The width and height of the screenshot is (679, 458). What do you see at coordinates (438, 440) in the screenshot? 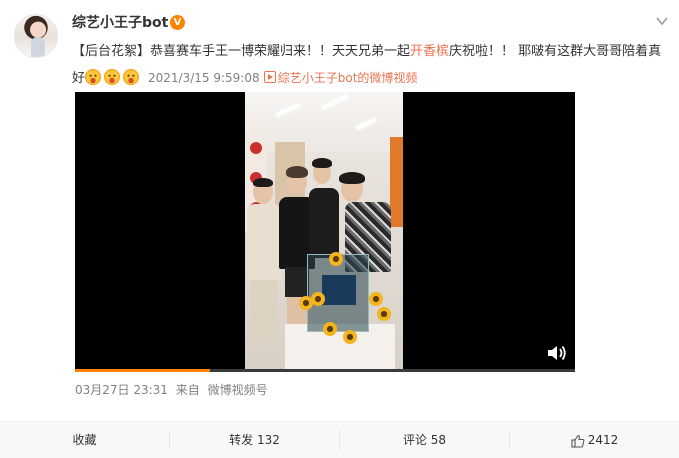
I see `comment-count: 58` at bounding box center [438, 440].